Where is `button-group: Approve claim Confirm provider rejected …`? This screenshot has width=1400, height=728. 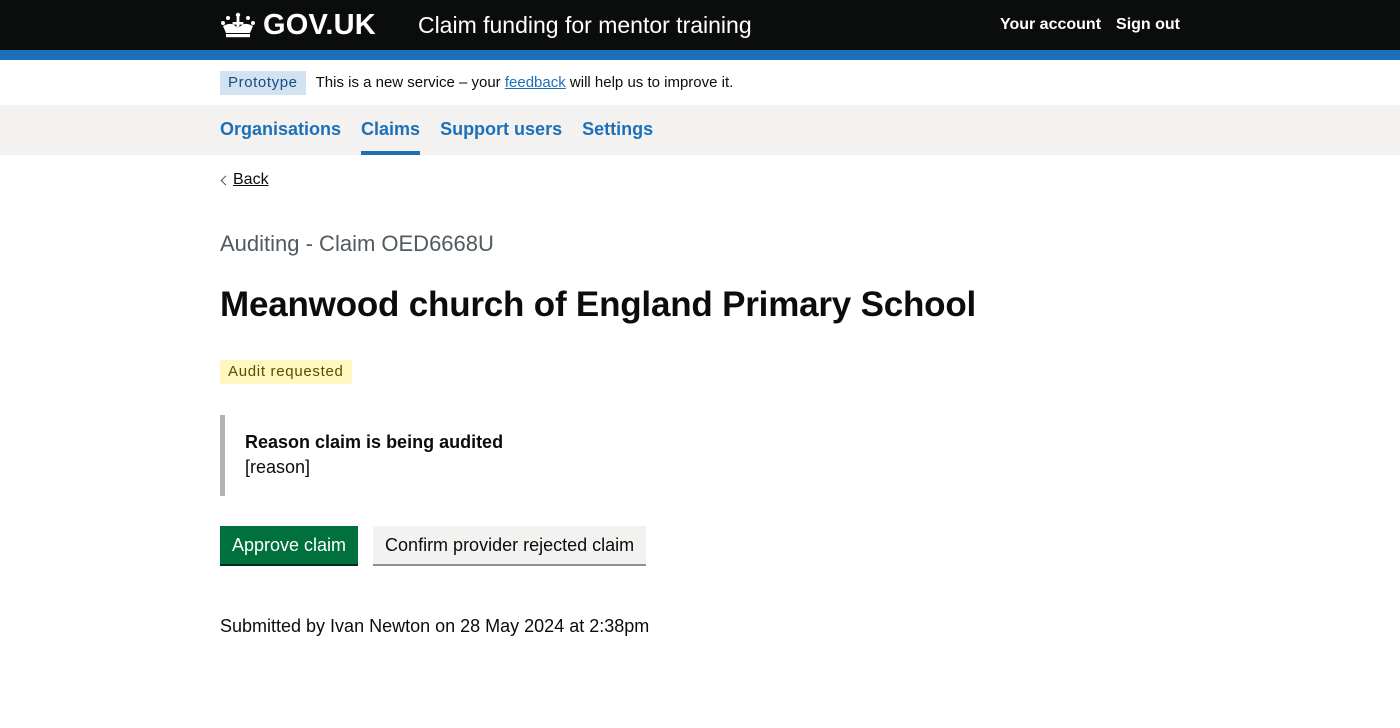
button-group: Approve claim Confirm provider rejected … is located at coordinates (433, 545).